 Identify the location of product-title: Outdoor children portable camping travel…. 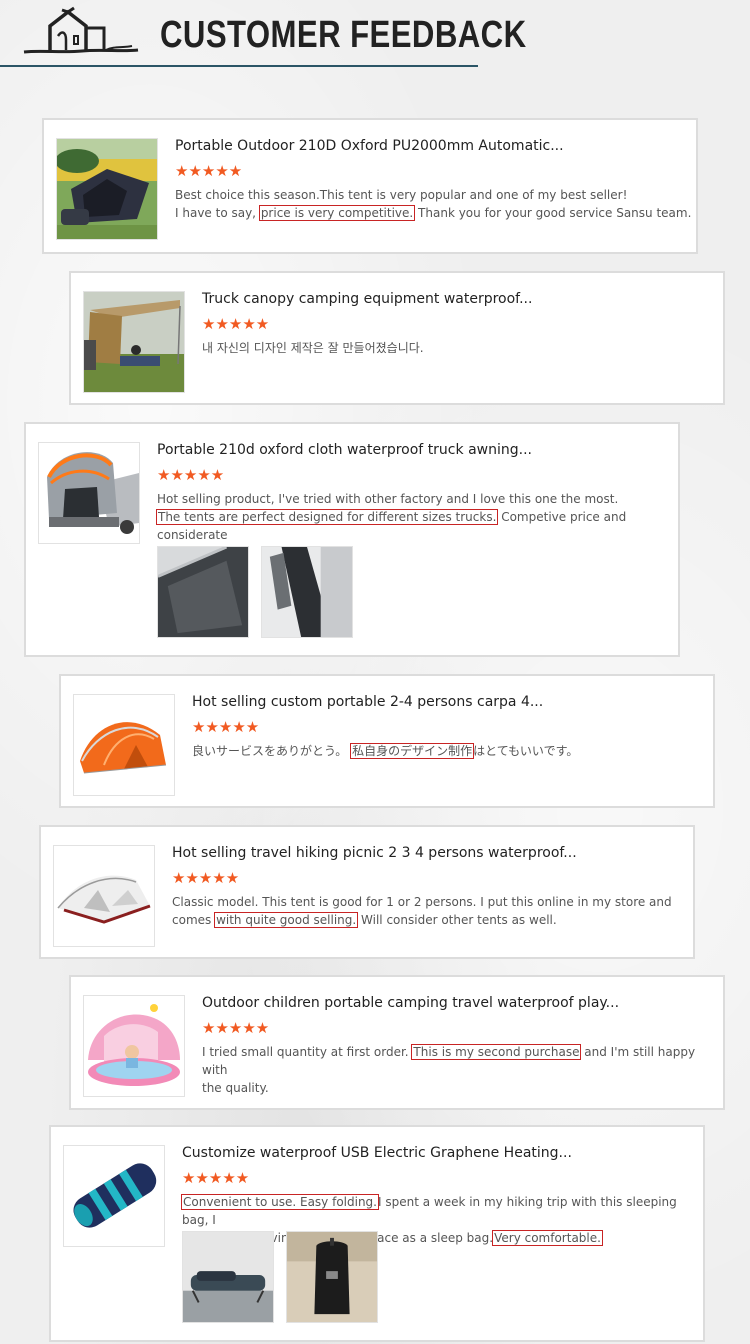
(410, 1003).